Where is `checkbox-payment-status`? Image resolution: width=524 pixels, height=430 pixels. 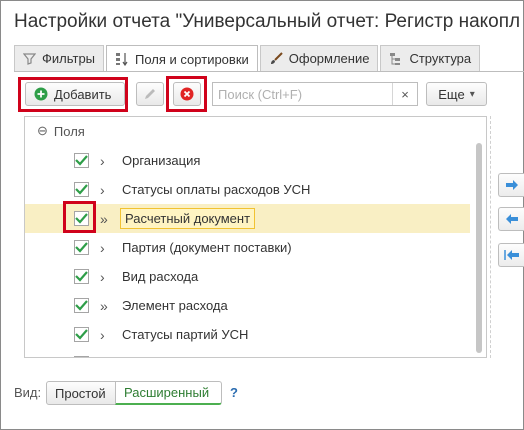
checkbox-payment-status is located at coordinates (81, 189).